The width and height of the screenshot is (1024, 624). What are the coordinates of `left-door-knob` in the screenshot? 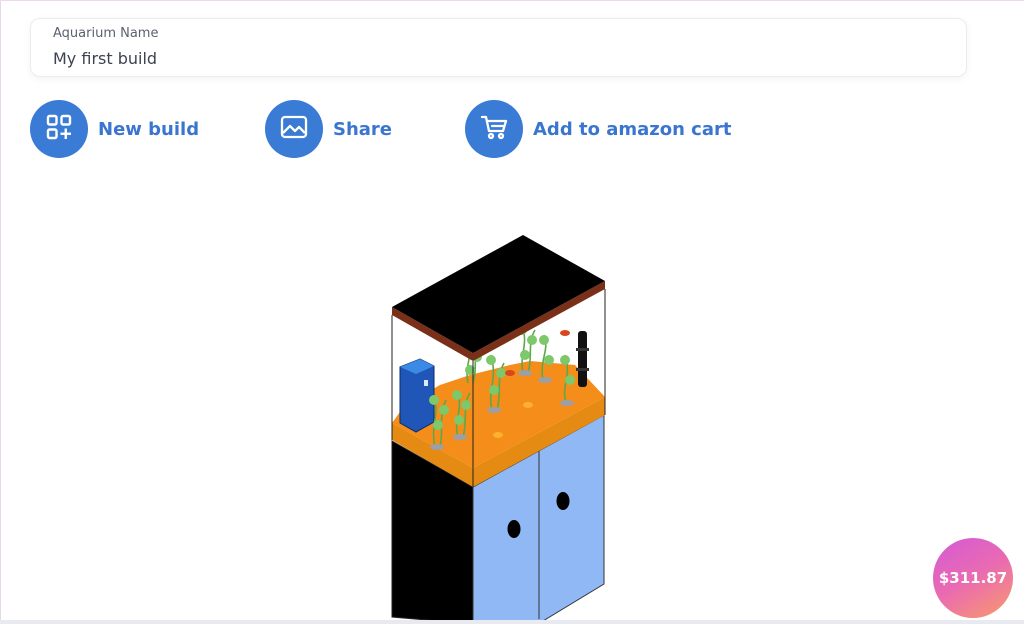 It's located at (514, 529).